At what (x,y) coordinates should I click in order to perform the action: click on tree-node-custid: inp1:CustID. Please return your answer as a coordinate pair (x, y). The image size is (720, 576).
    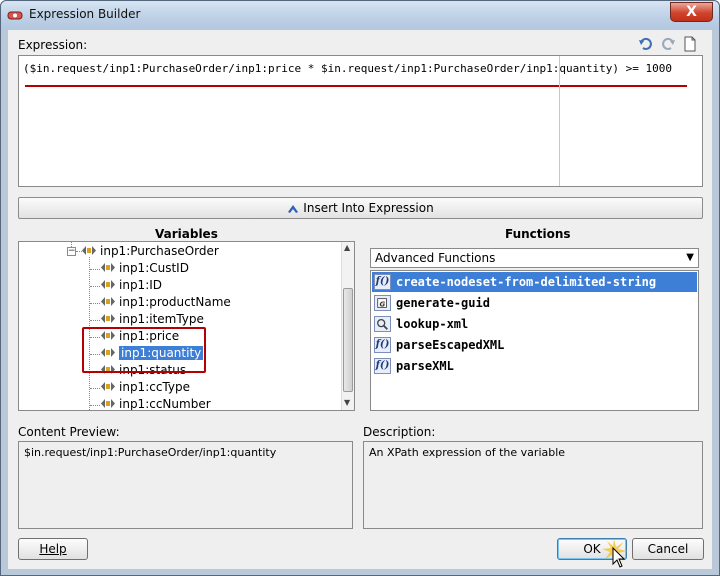
    Looking at the image, I should click on (144, 268).